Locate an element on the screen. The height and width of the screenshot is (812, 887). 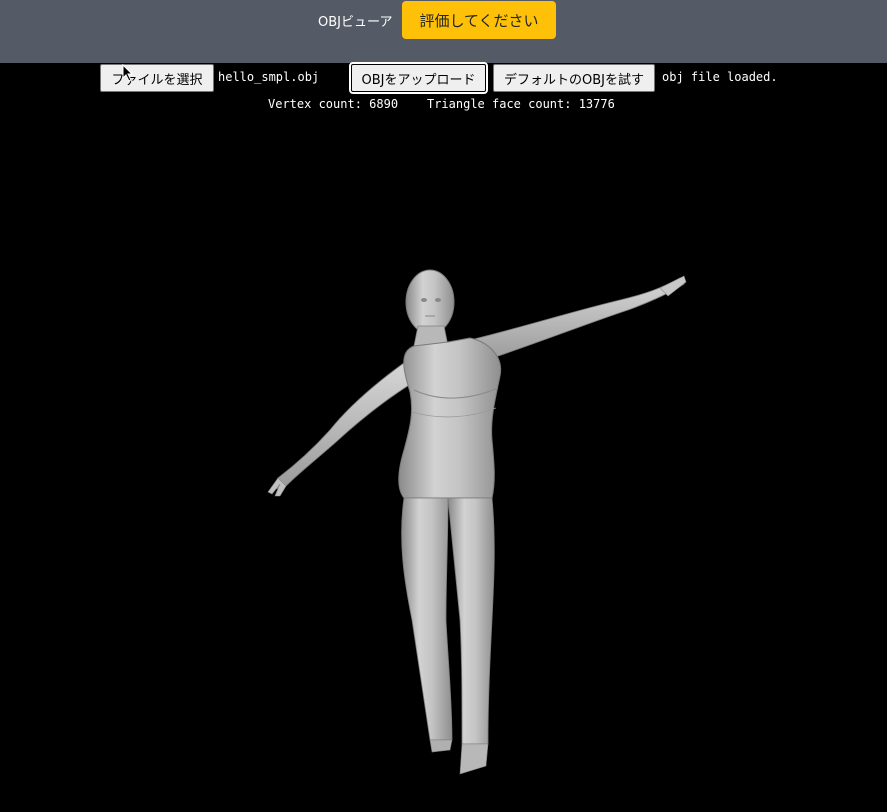
vertex-count-label: Vertex count: is located at coordinates (315, 104).